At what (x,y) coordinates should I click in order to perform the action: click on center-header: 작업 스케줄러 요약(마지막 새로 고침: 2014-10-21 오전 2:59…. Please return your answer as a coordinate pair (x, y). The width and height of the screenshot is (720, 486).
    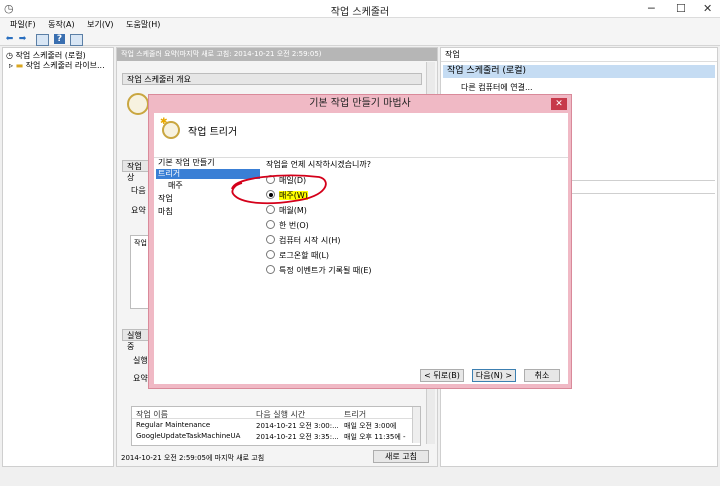
    Looking at the image, I should click on (277, 54).